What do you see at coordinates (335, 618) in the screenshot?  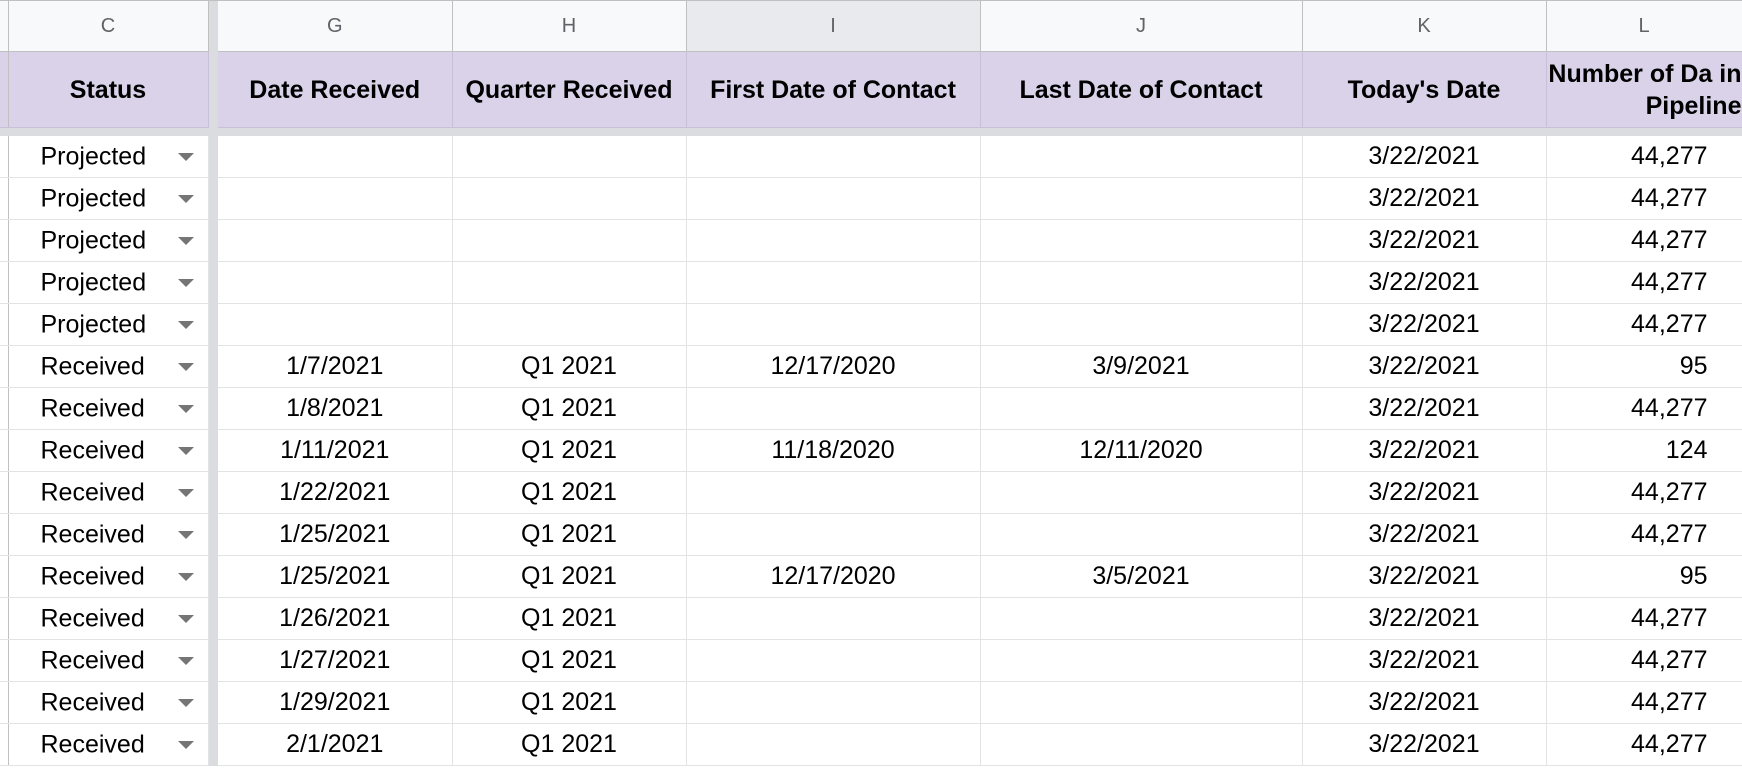 I see `date-received-cell: 1/26/2021` at bounding box center [335, 618].